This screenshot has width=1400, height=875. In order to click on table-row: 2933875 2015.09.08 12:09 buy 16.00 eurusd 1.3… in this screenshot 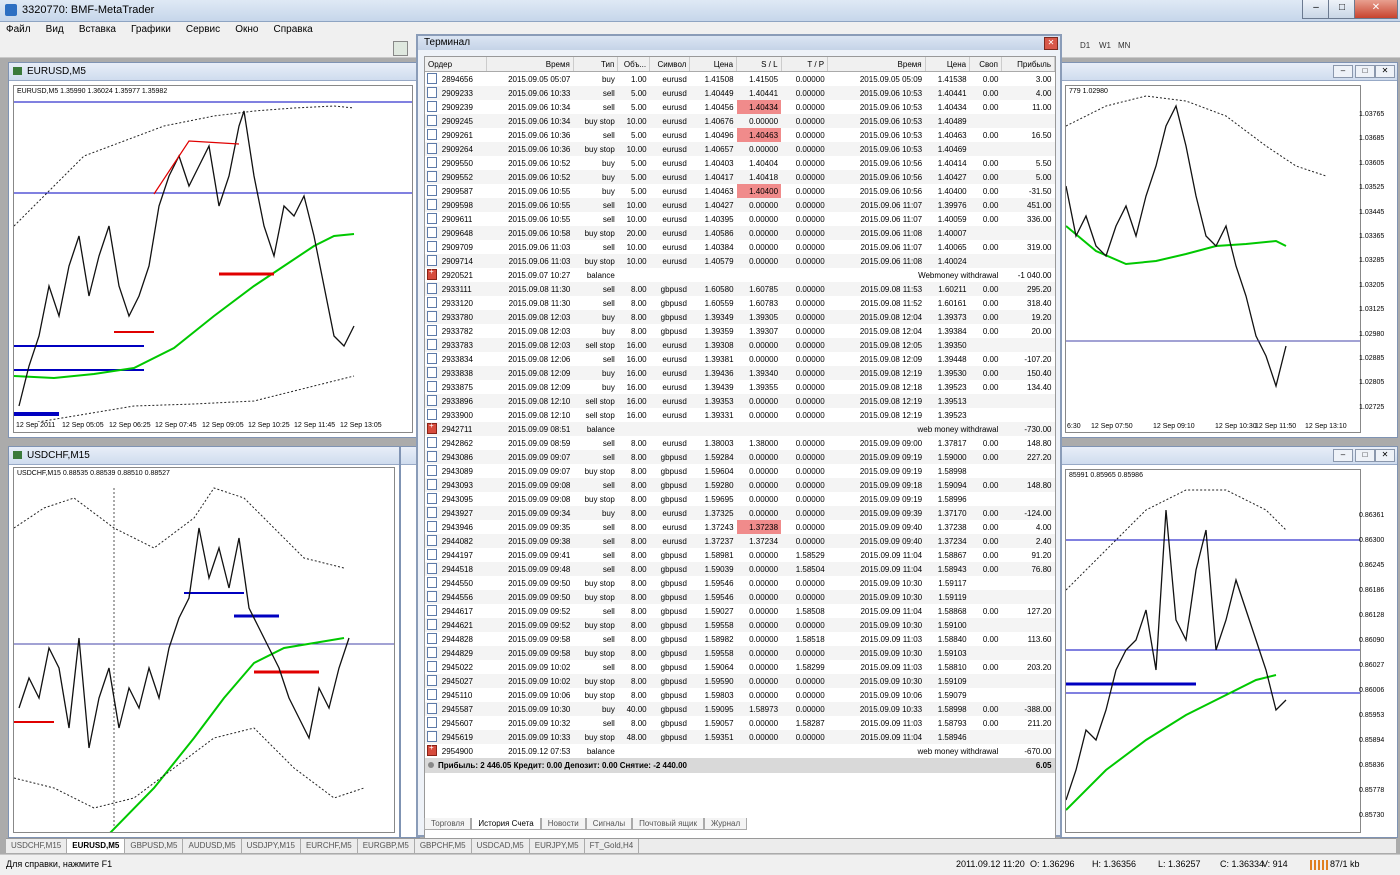, I will do `click(740, 387)`.